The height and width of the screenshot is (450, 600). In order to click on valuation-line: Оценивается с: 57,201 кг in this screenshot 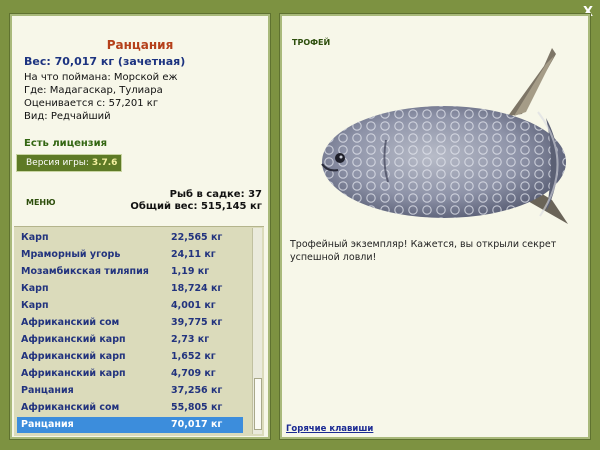, I will do `click(91, 103)`.